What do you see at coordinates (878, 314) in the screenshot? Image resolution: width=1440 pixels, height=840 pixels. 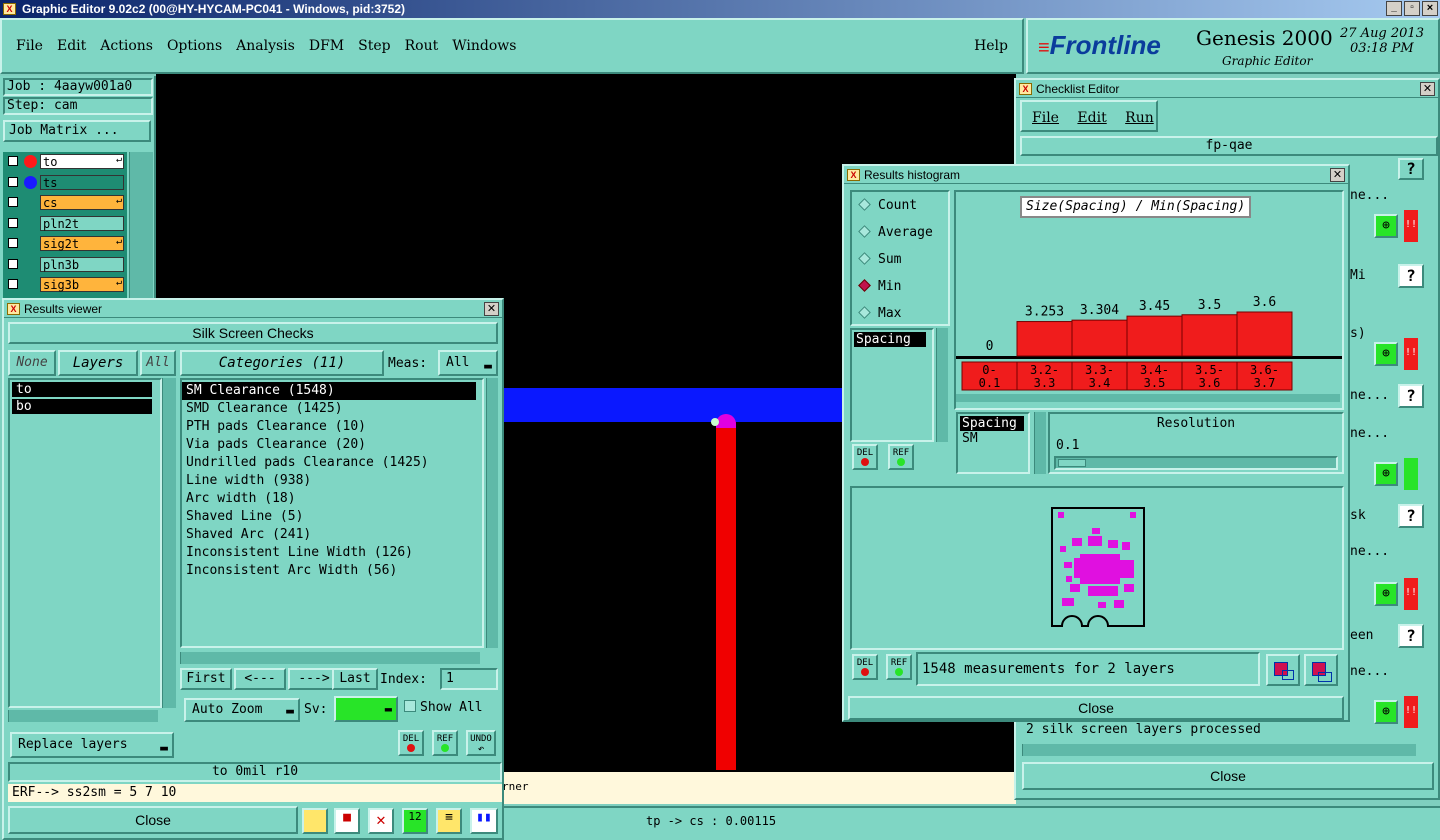 I see `mode-max-radio: Max` at bounding box center [878, 314].